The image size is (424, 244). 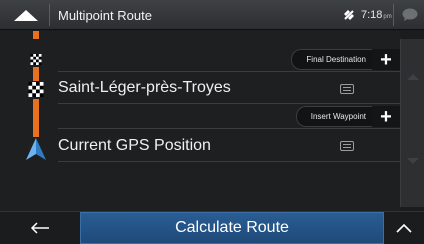 What do you see at coordinates (349, 15) in the screenshot?
I see `gps-satellite-icon` at bounding box center [349, 15].